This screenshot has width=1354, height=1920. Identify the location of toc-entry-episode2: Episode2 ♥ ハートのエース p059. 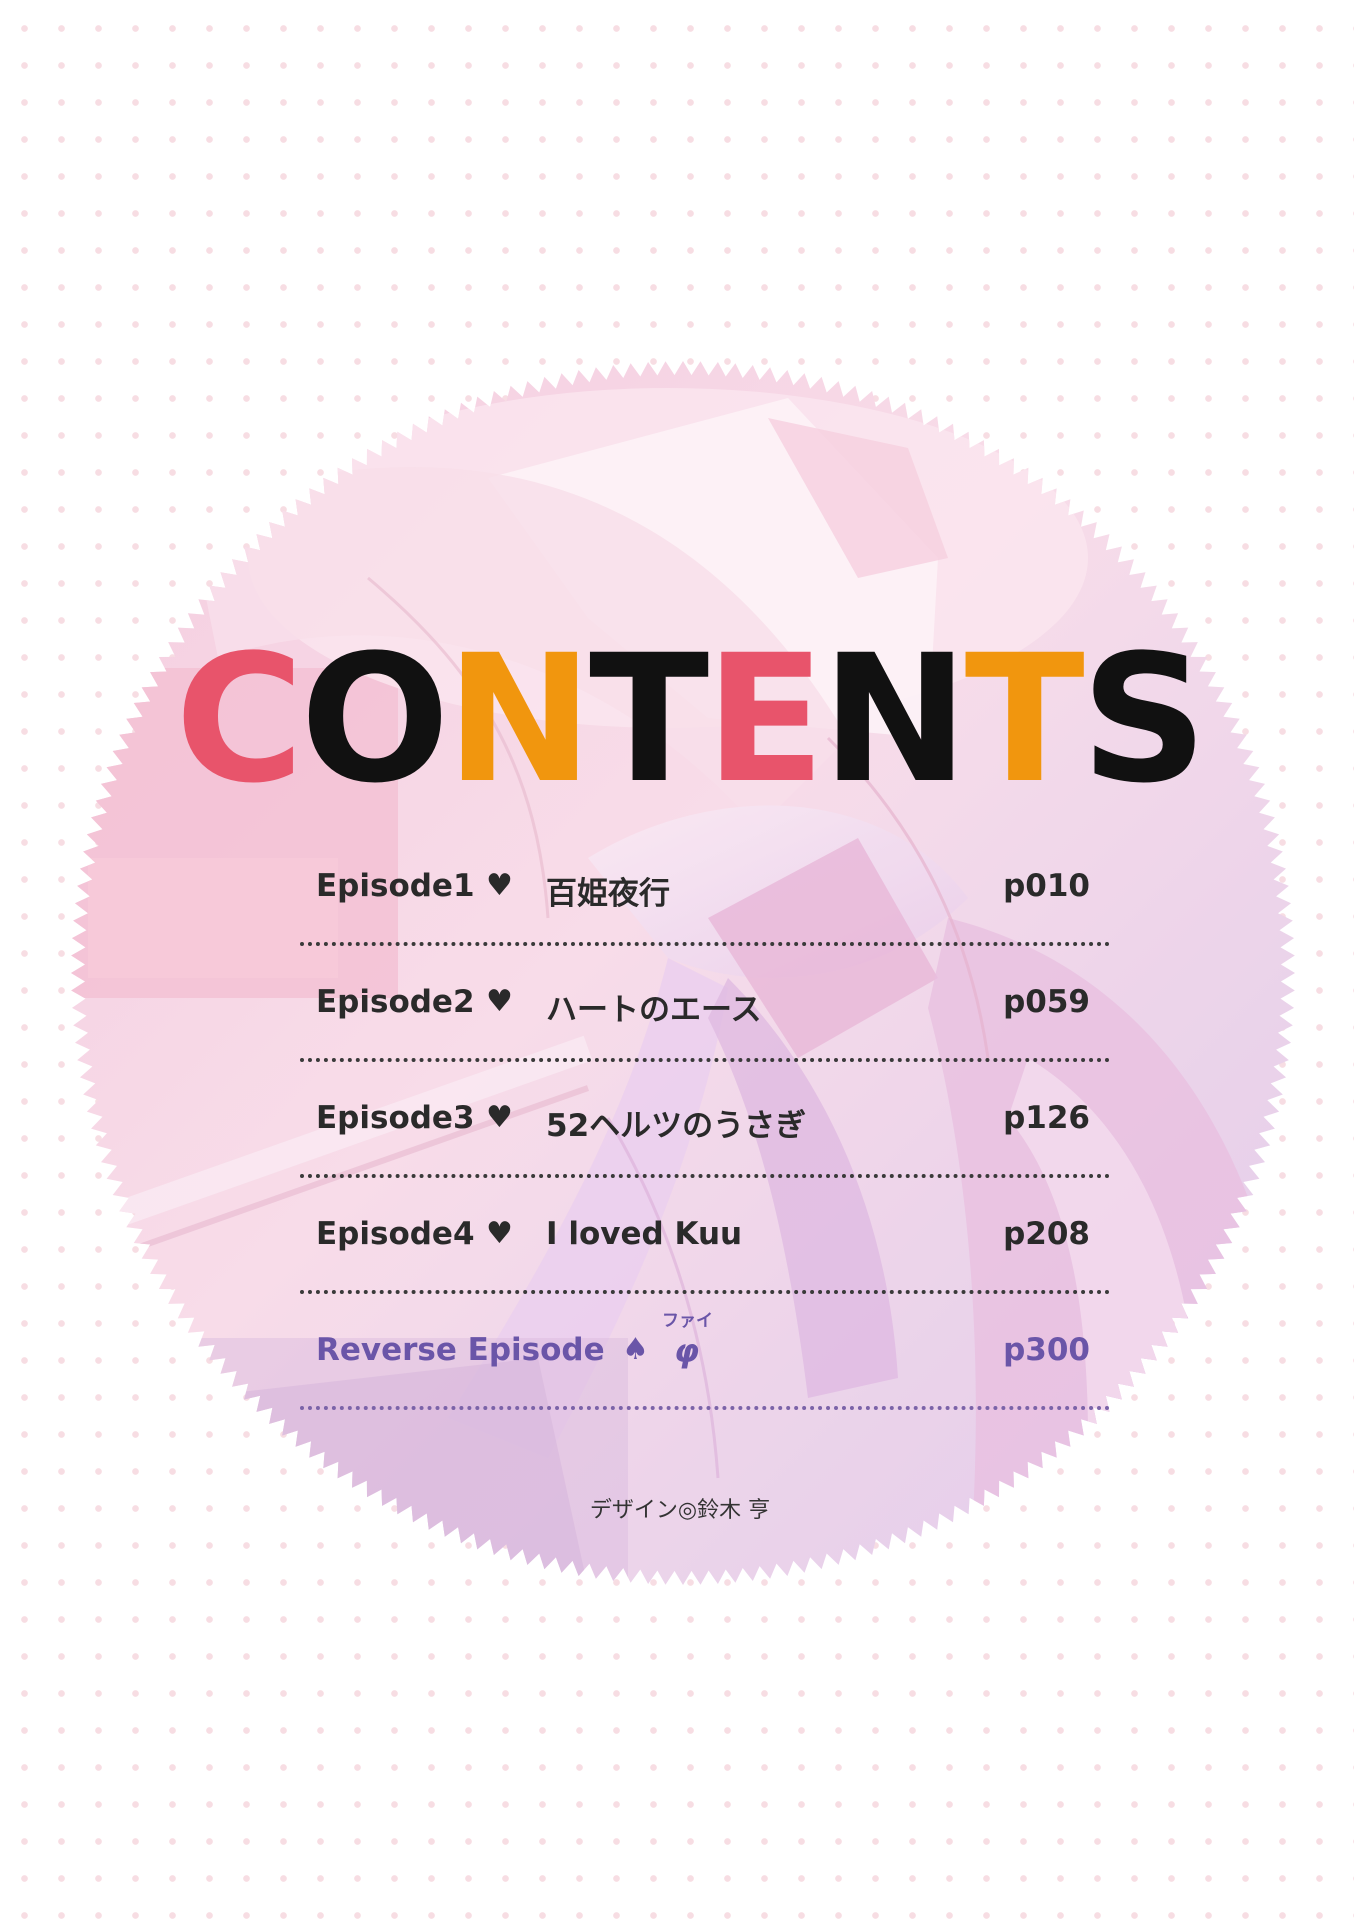
(705, 1004).